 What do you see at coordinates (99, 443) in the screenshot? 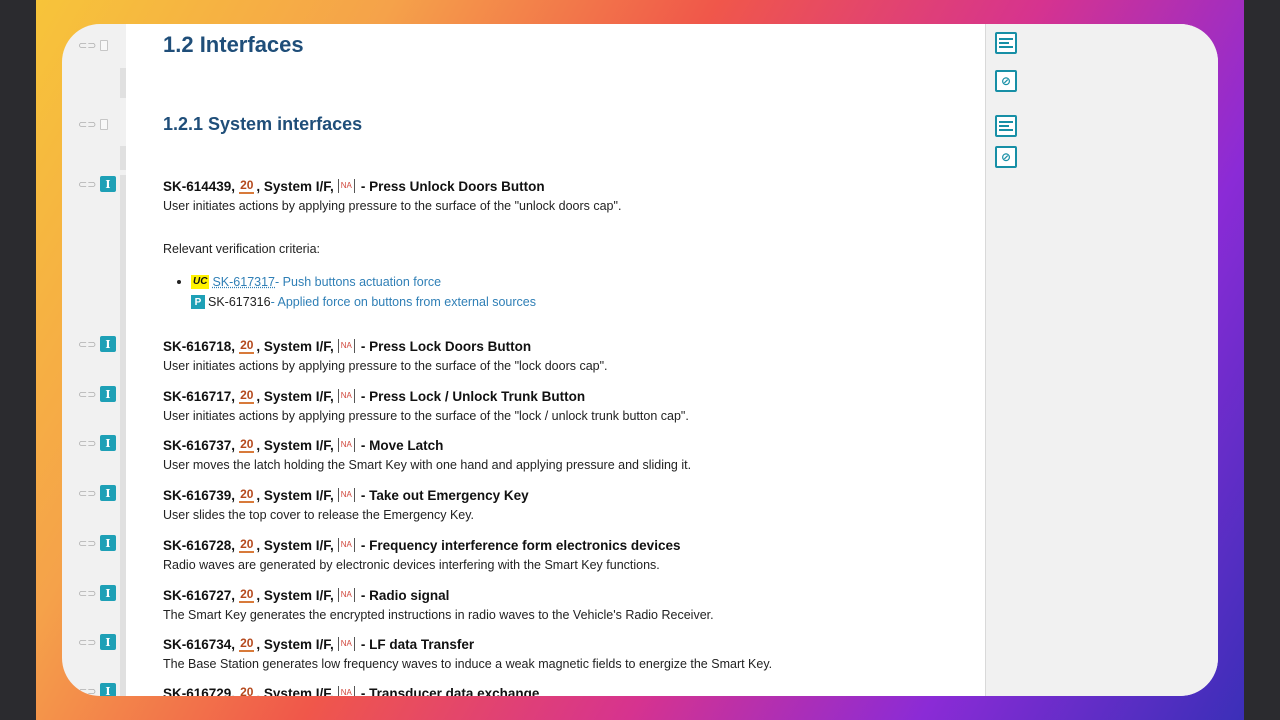
I see `gutter-row-req-3: ⊂⊃ I` at bounding box center [99, 443].